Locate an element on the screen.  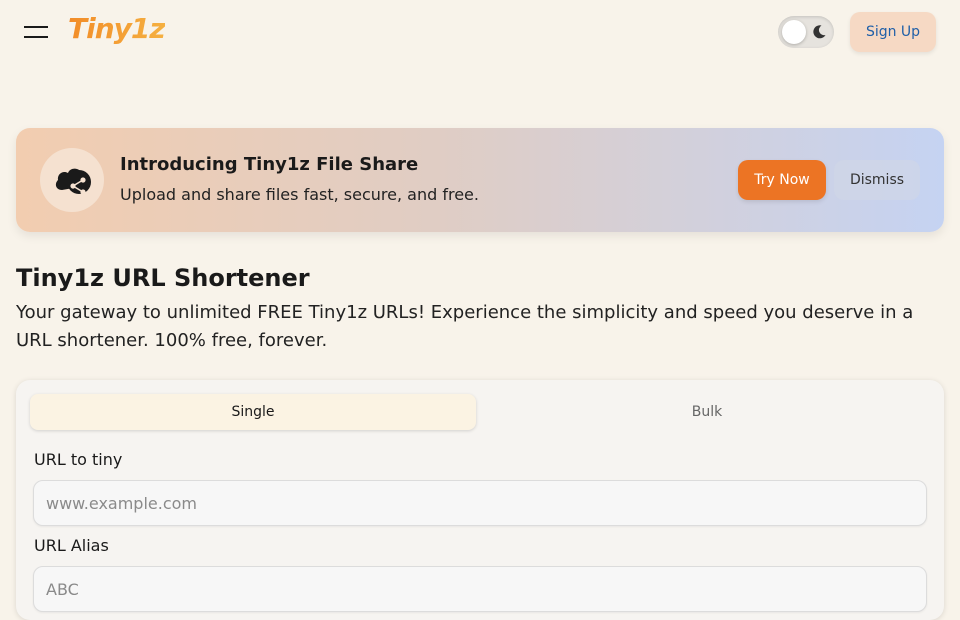
banner-icon-container is located at coordinates (72, 180).